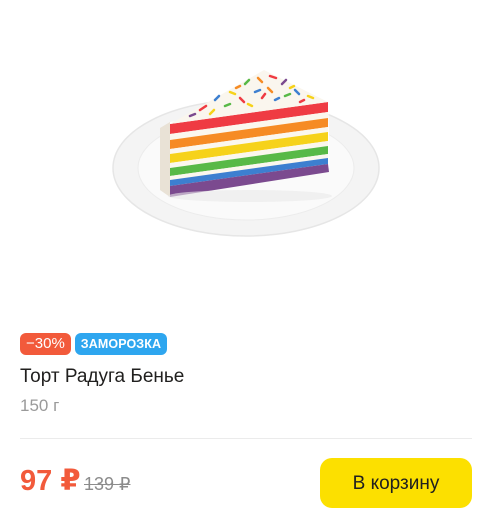 Image resolution: width=492 pixels, height=520 pixels. Describe the element at coordinates (40, 405) in the screenshot. I see `product-weight: 150 г` at that location.